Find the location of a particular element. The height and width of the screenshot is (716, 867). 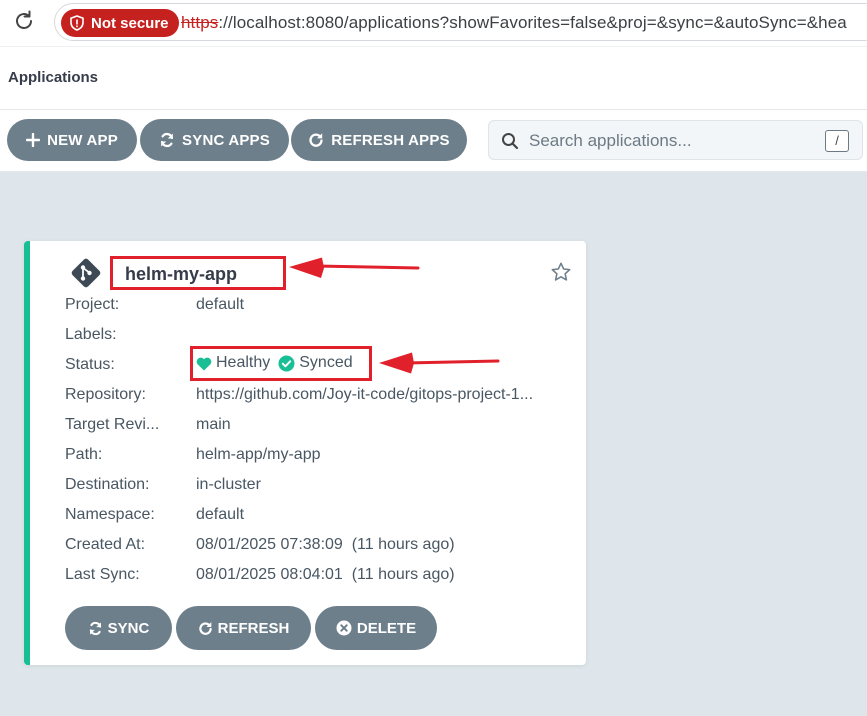

sync-status: Synced is located at coordinates (326, 362).